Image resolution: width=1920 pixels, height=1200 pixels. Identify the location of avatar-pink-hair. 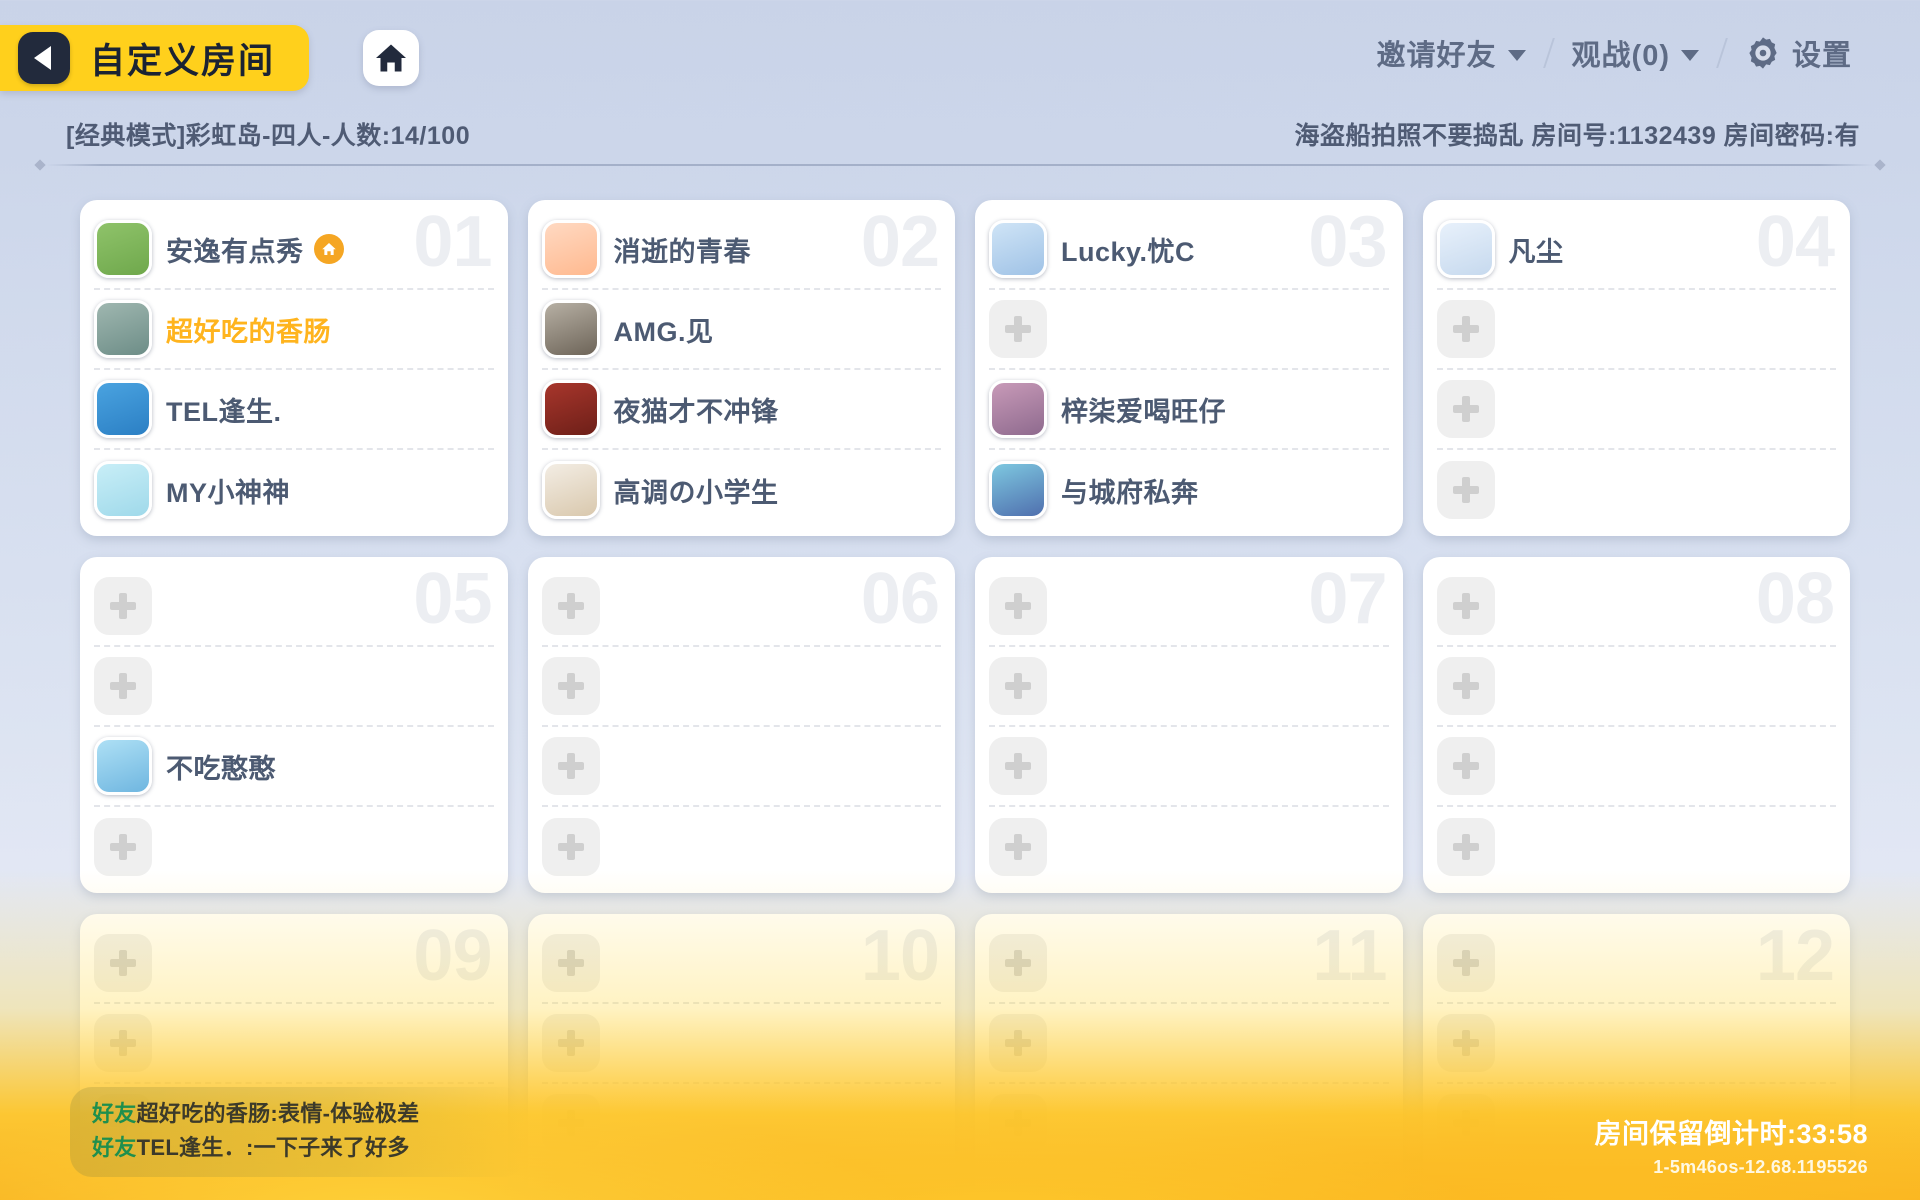
(1018, 409).